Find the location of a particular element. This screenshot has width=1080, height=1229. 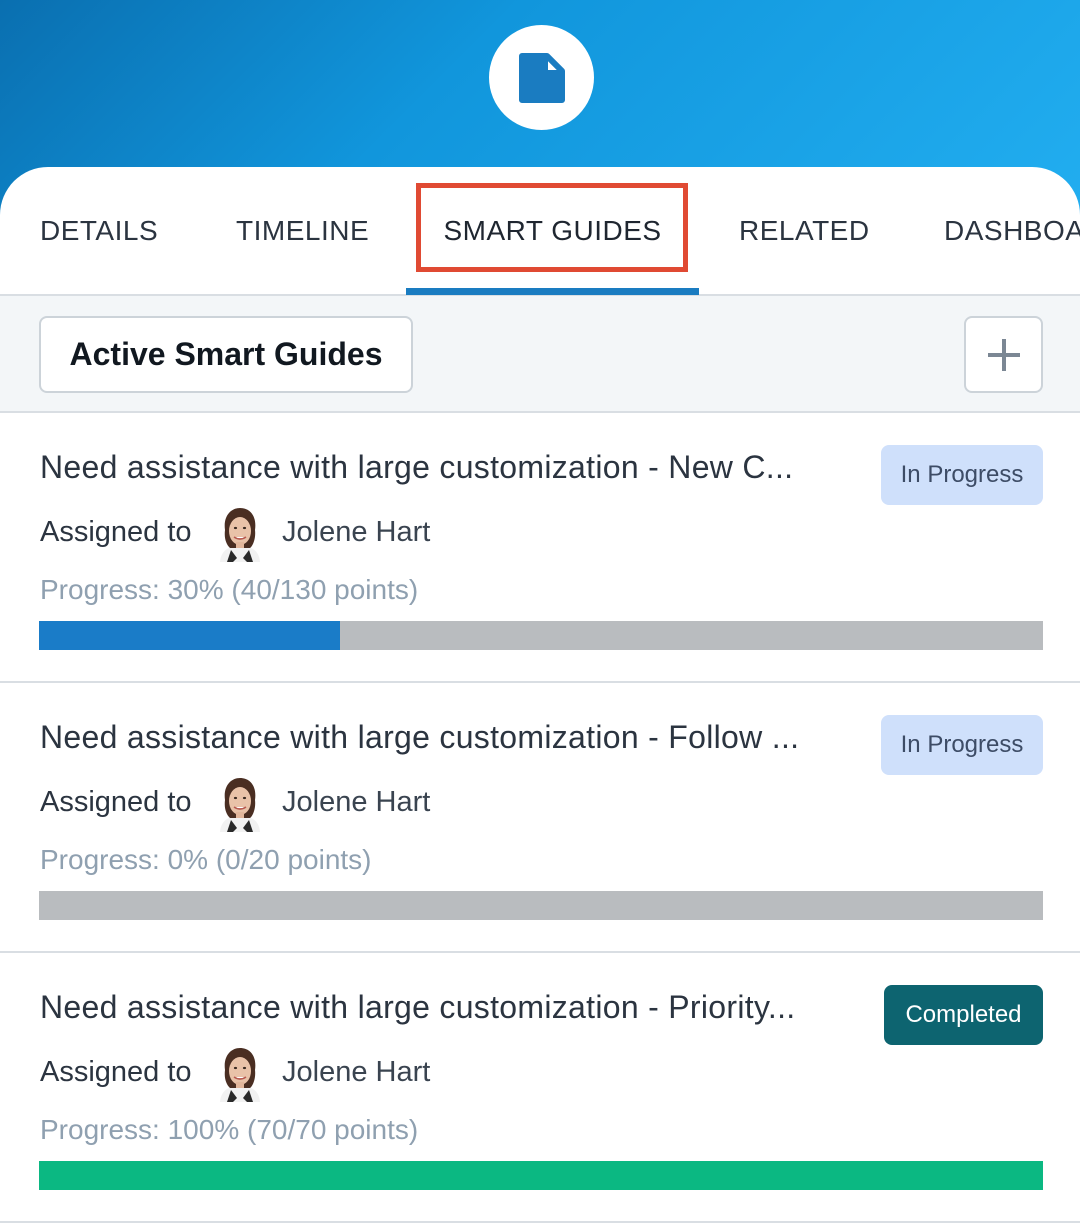

progress-text: Progress: 100% (70/70 points) is located at coordinates (229, 1129).